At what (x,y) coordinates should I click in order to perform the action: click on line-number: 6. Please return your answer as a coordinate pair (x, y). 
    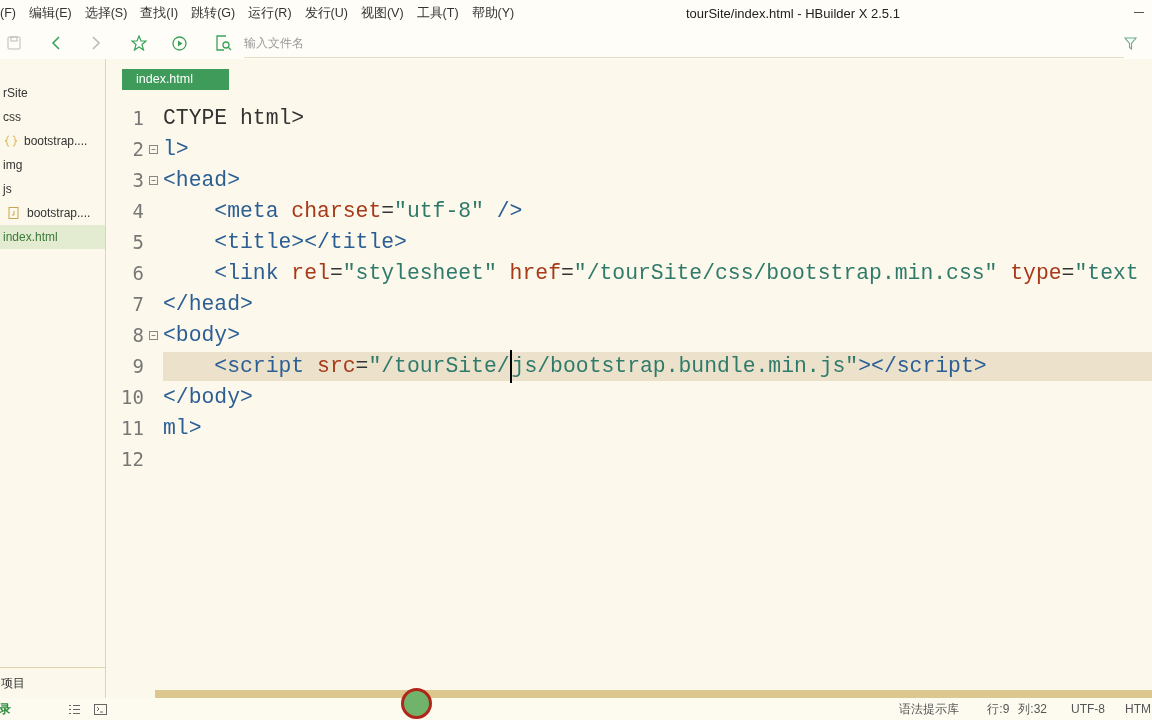
    Looking at the image, I should click on (137, 274).